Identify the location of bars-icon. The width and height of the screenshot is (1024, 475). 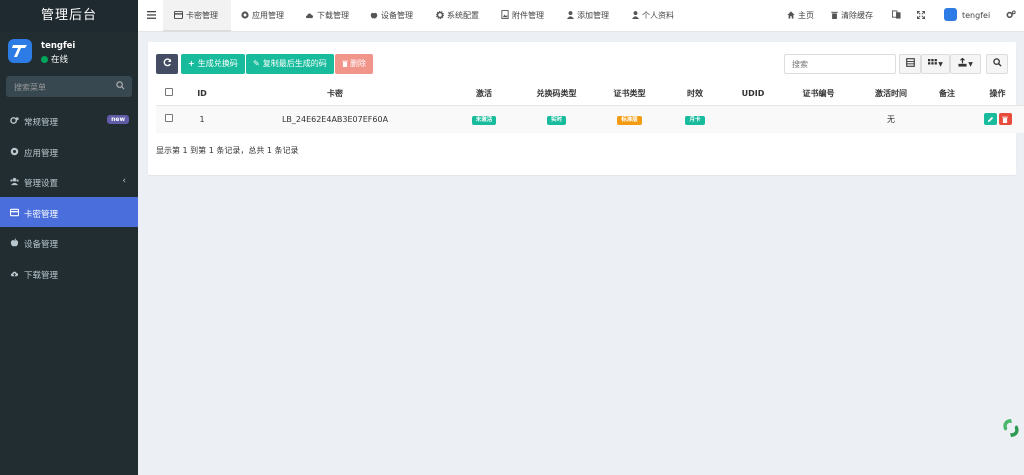
(151, 15).